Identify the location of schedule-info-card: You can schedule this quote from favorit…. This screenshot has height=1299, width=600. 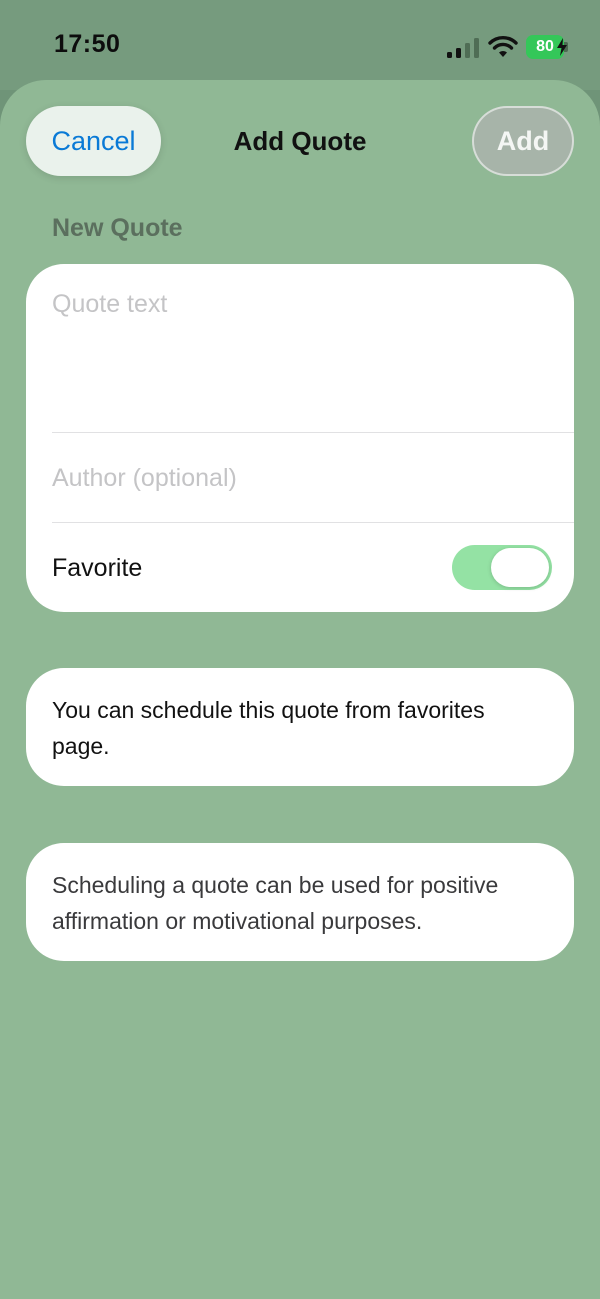
(300, 727).